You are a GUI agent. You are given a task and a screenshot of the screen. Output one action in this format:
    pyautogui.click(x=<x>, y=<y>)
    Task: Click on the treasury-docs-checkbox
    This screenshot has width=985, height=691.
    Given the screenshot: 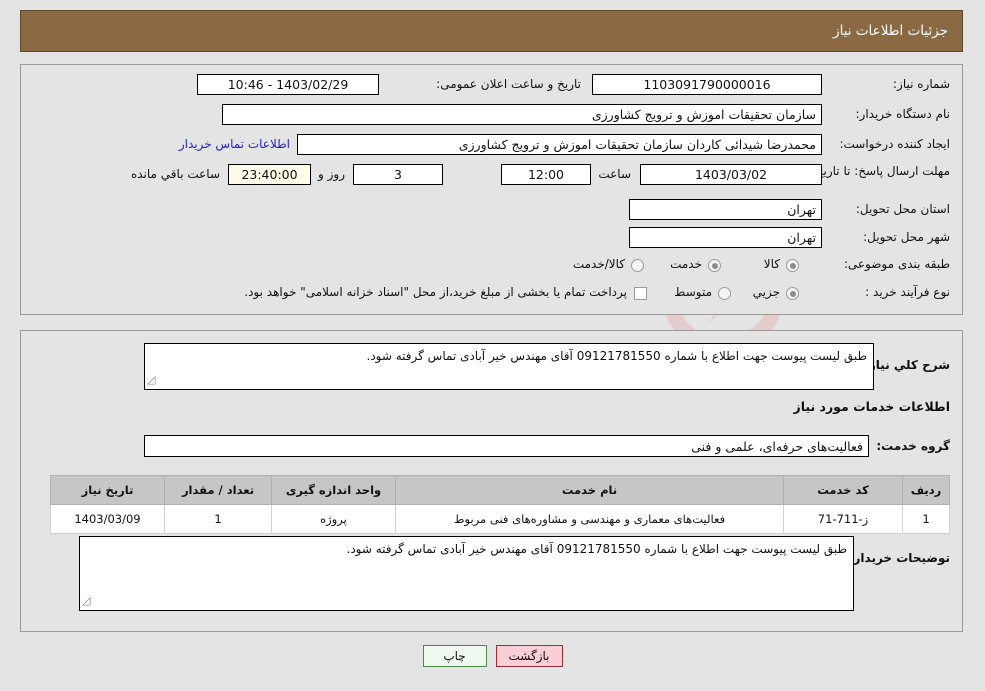 What is the action you would take?
    pyautogui.click(x=640, y=293)
    